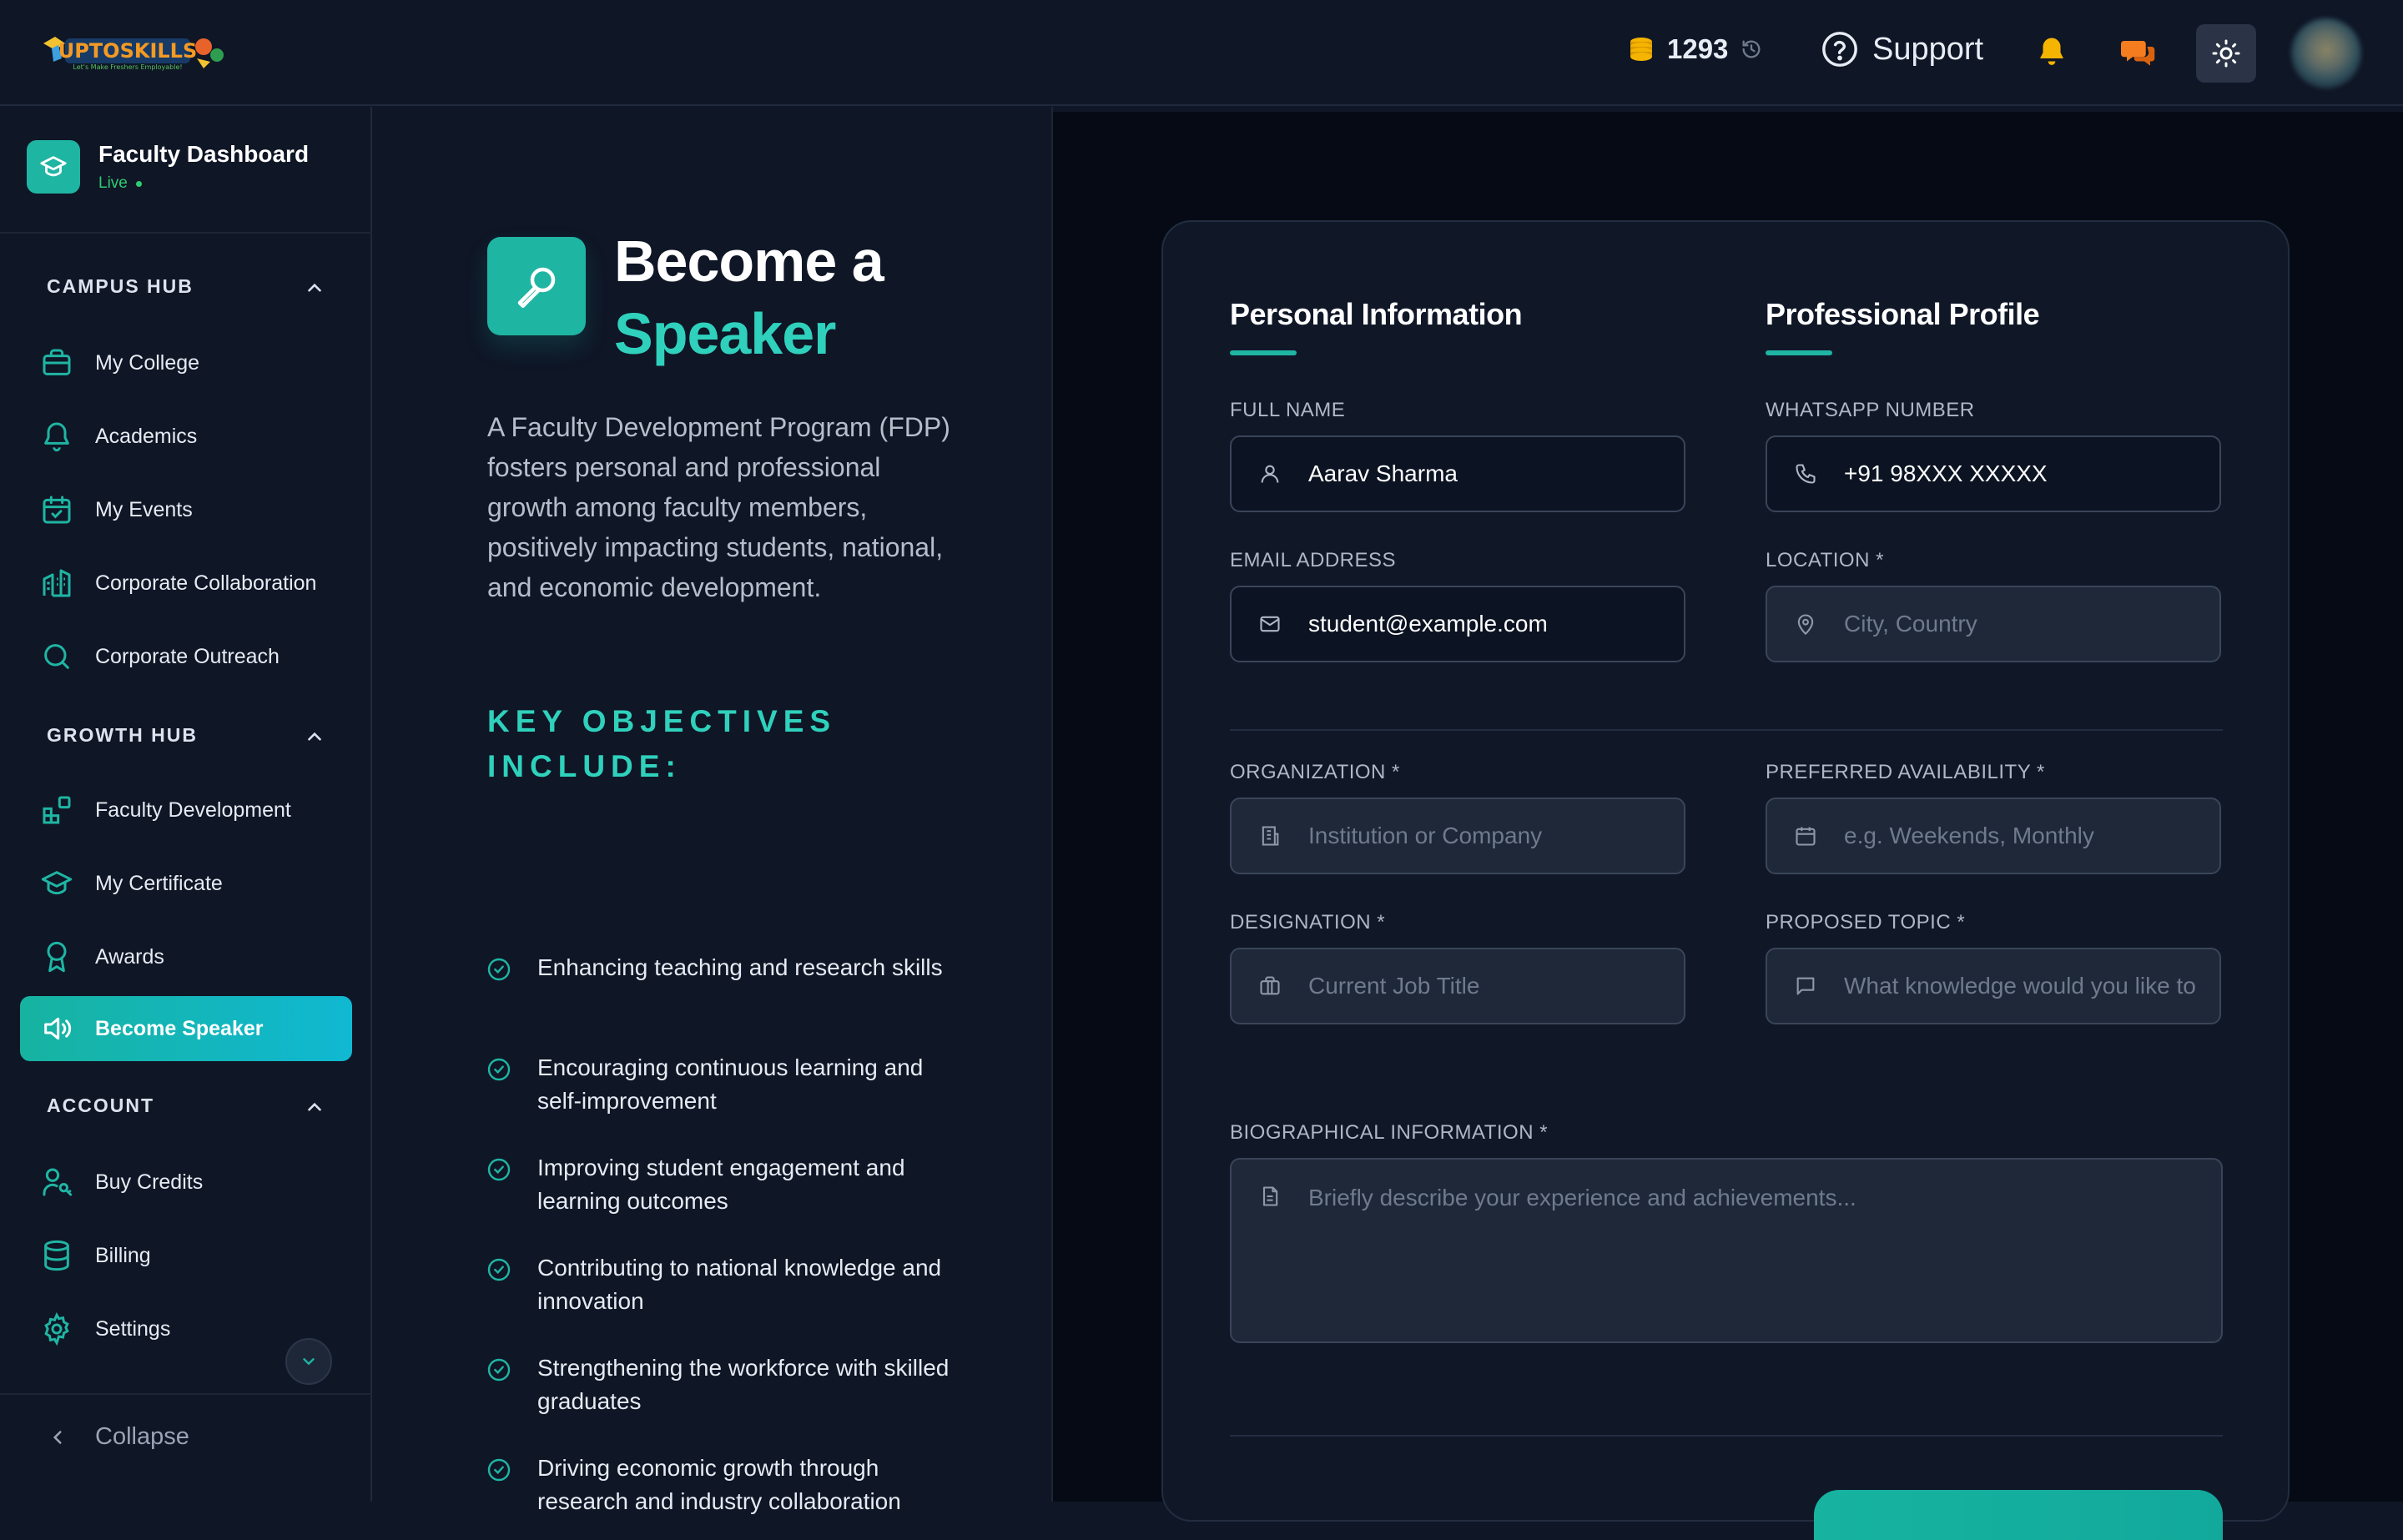 The image size is (2403, 1540). I want to click on sidebar-item-buy-credits: Buy Credits, so click(186, 1182).